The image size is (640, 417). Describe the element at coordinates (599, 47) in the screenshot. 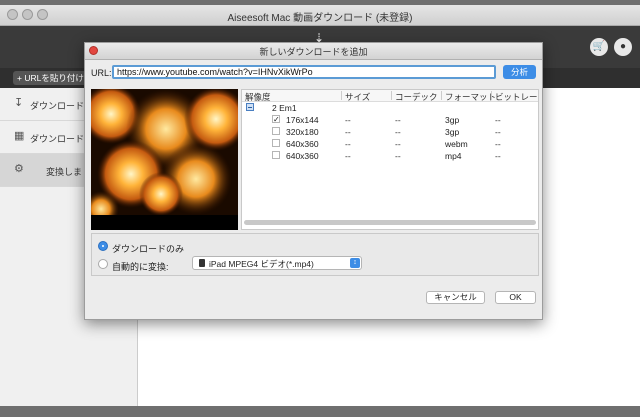

I see `cart-icon: 🛒` at that location.